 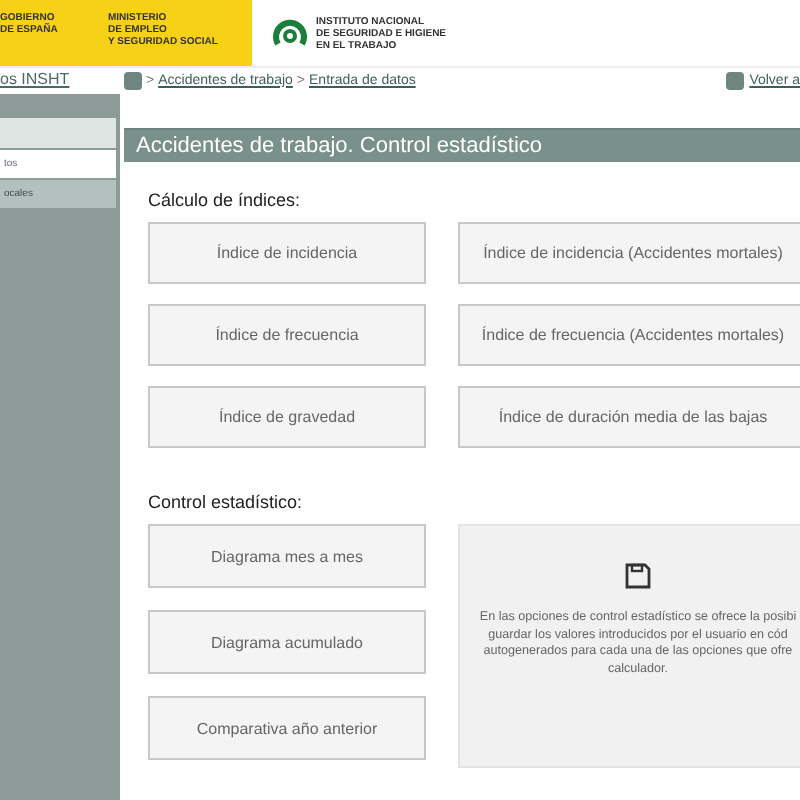 I want to click on section-heading: Cálculo de índices:, so click(x=225, y=202).